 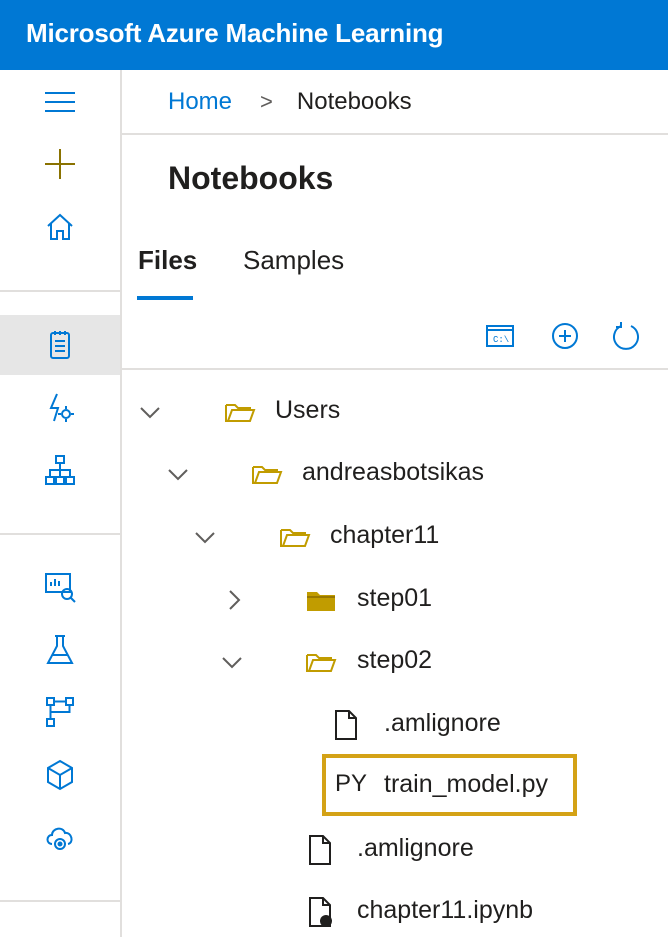 I want to click on notebook-icon, so click(x=60, y=345).